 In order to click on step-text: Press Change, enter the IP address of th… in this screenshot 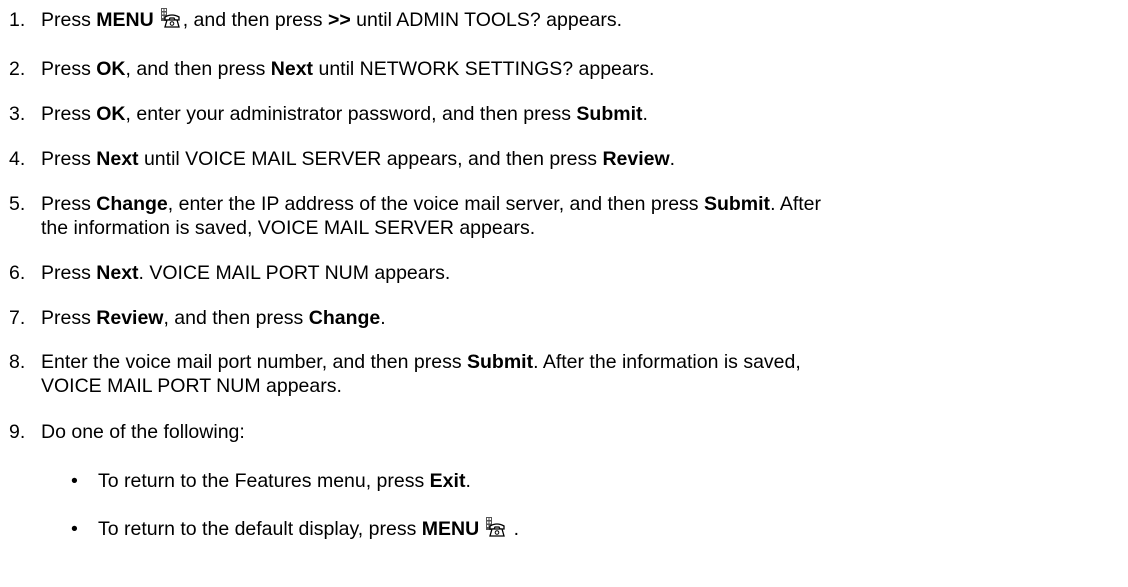, I will do `click(431, 204)`.